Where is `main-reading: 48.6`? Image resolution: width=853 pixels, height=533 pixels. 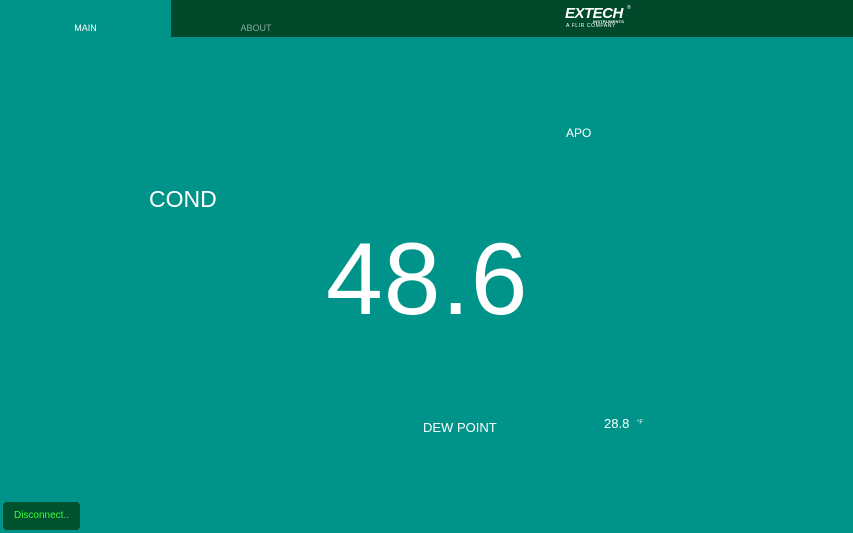
main-reading: 48.6 is located at coordinates (427, 279).